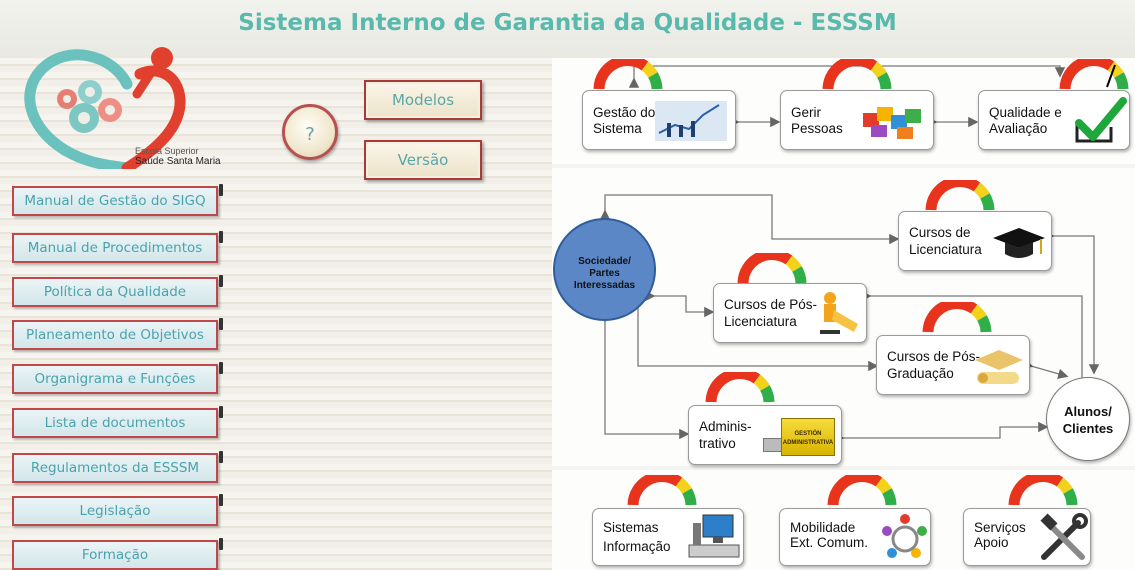 Image resolution: width=1135 pixels, height=570 pixels. Describe the element at coordinates (839, 313) in the screenshot. I see `trophy-figure-icon` at that location.